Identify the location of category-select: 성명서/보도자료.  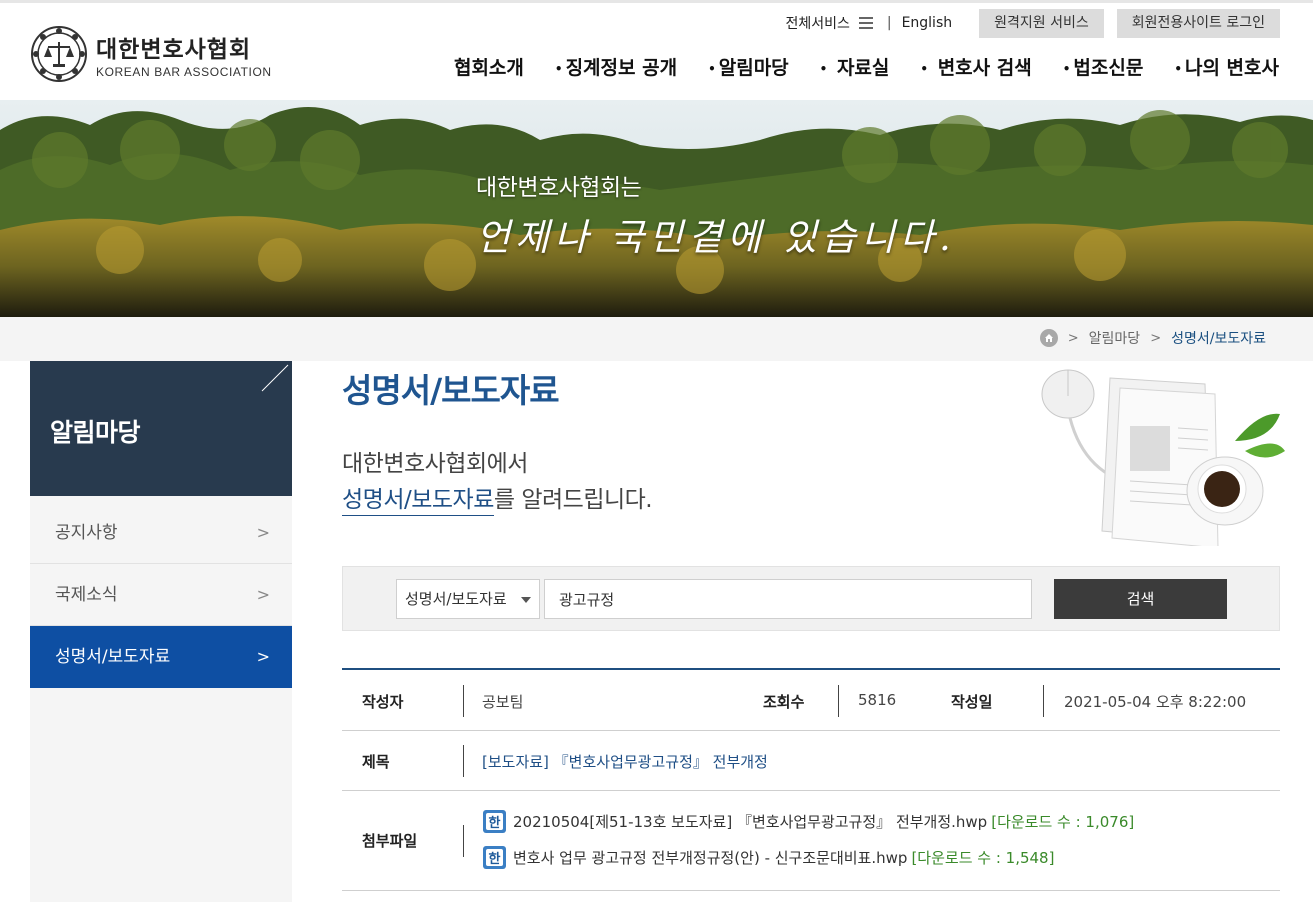
(468, 599).